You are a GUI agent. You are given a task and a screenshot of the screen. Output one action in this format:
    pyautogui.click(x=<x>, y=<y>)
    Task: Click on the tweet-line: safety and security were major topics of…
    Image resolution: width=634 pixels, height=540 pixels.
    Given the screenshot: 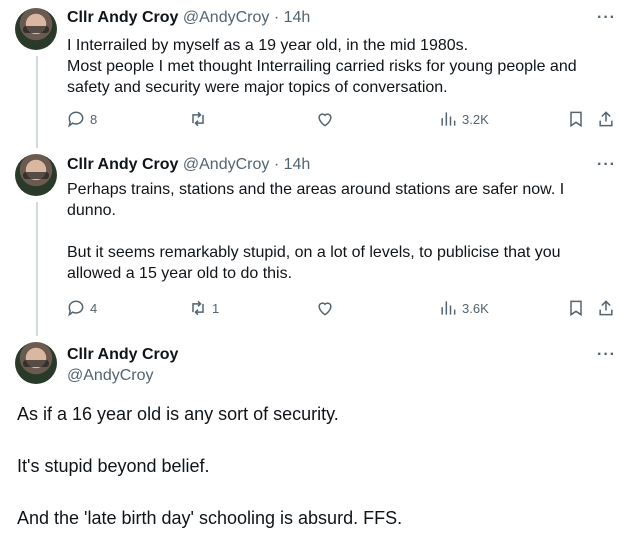 What is the action you would take?
    pyautogui.click(x=257, y=87)
    